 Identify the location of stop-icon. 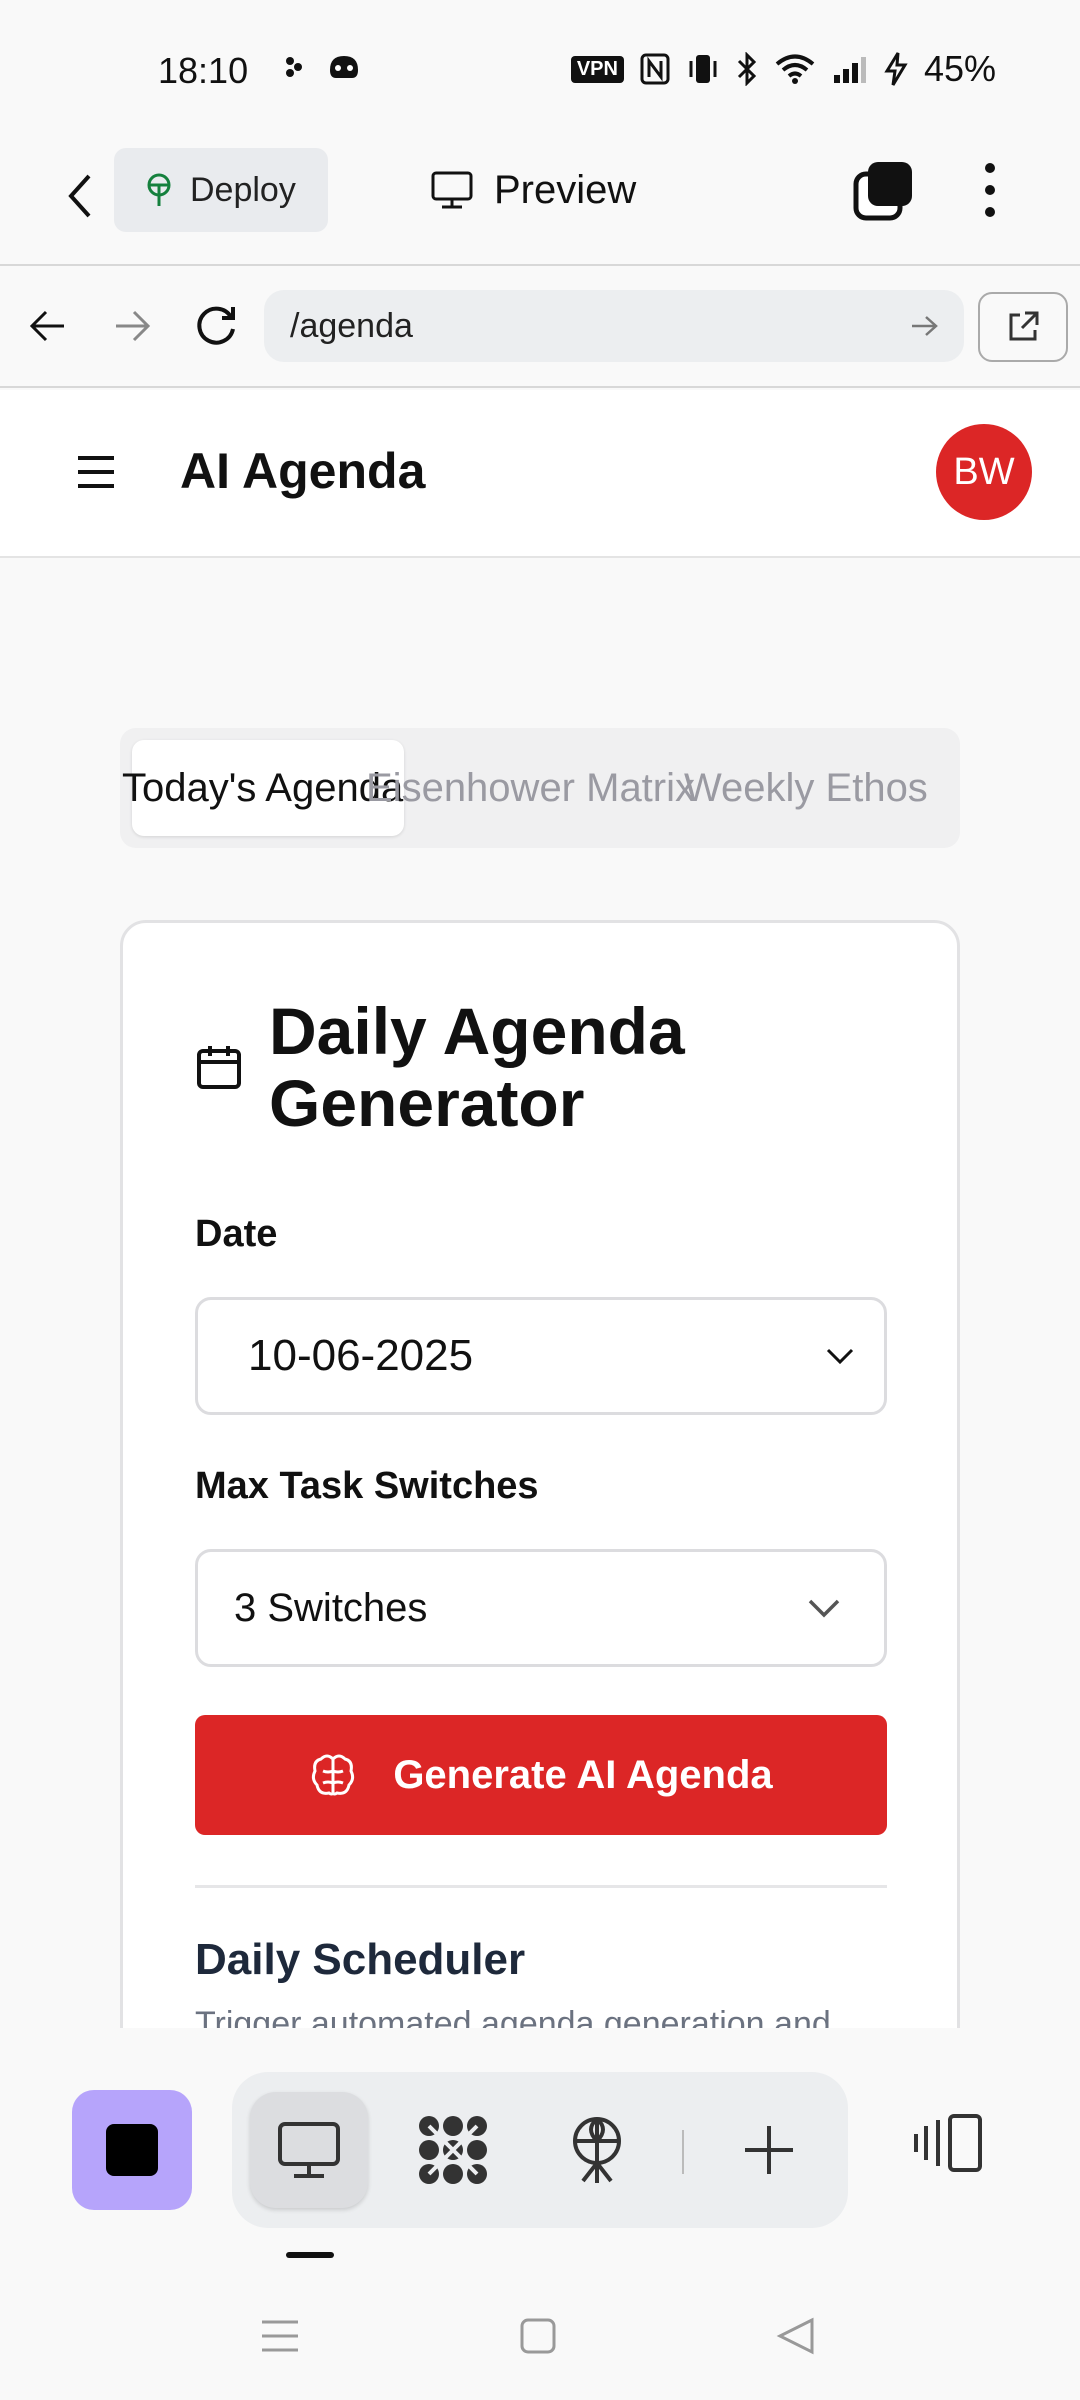
(132, 2150).